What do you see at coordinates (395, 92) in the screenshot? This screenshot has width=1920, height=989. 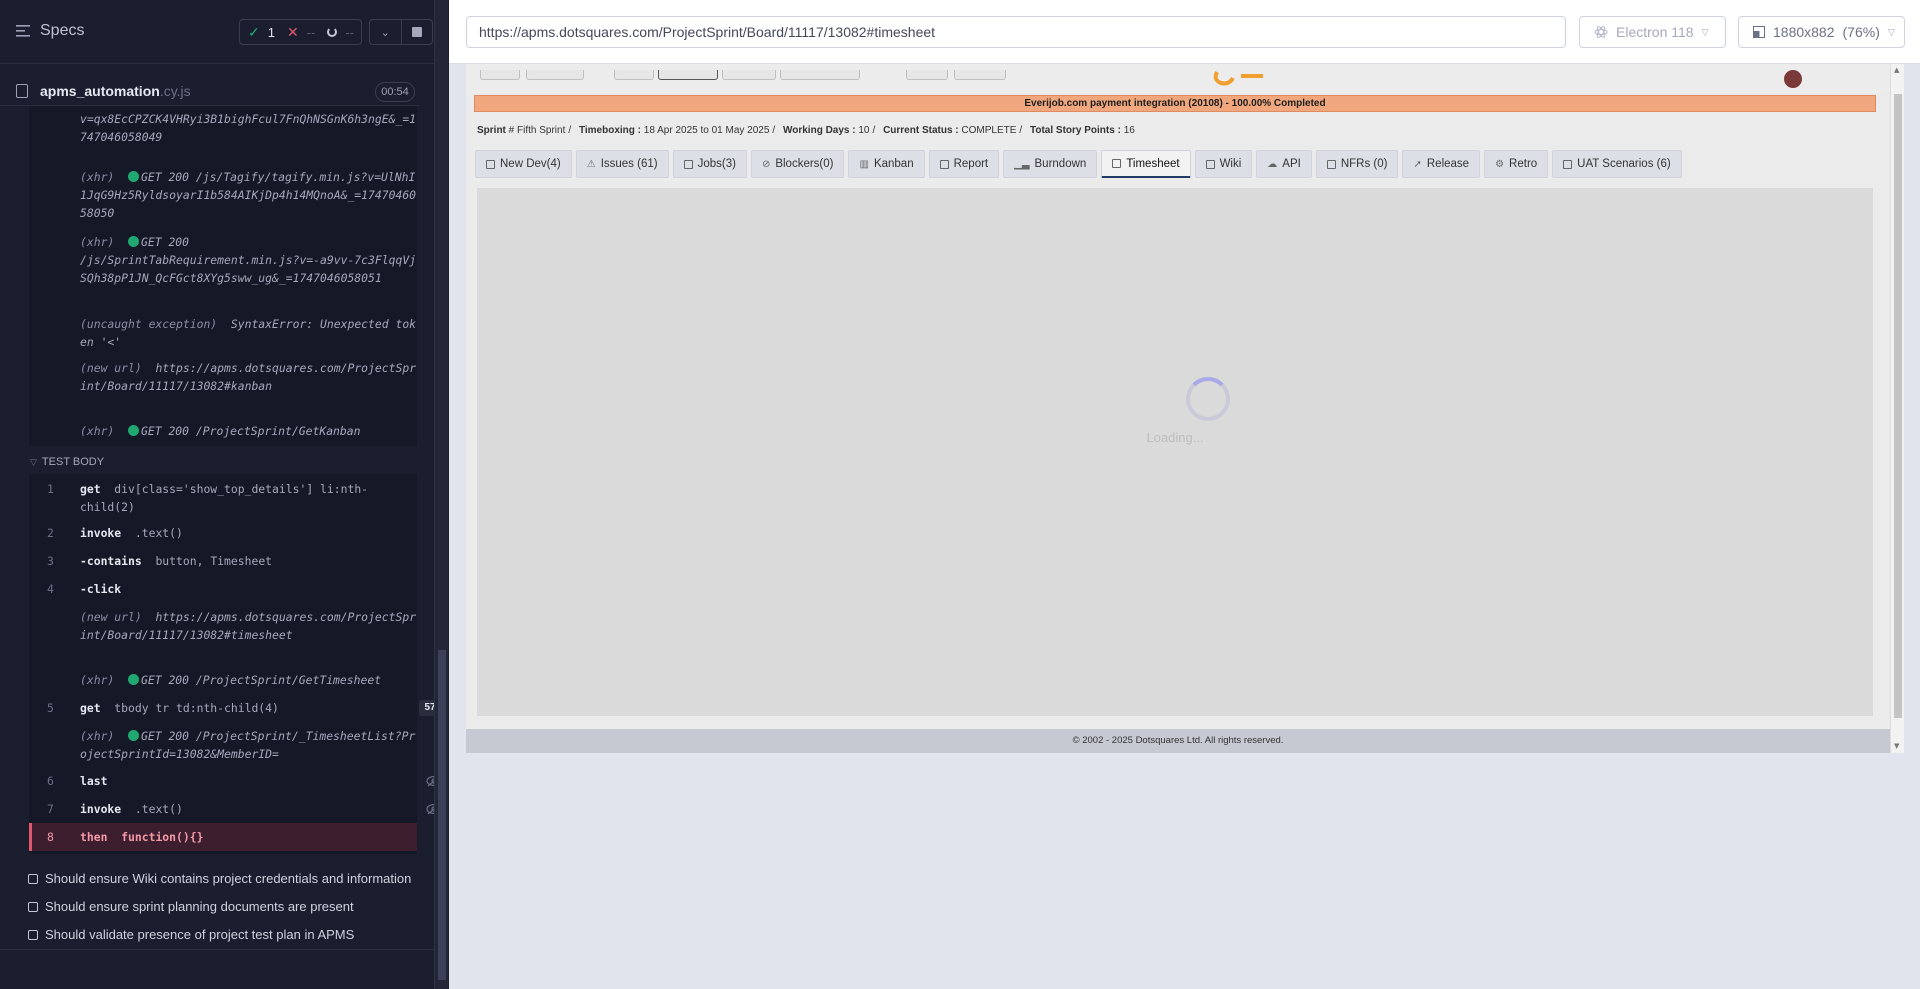 I see `spec-duration: 00:54` at bounding box center [395, 92].